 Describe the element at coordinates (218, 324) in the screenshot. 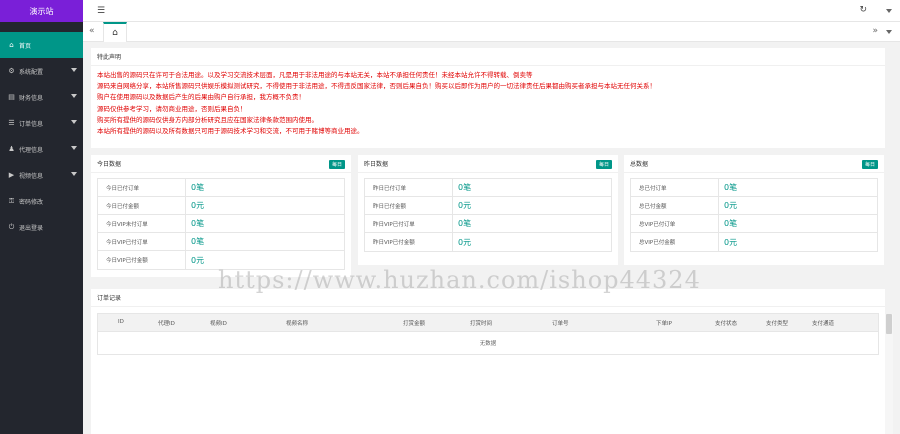

I see `orders-column-header: 视频ID` at that location.